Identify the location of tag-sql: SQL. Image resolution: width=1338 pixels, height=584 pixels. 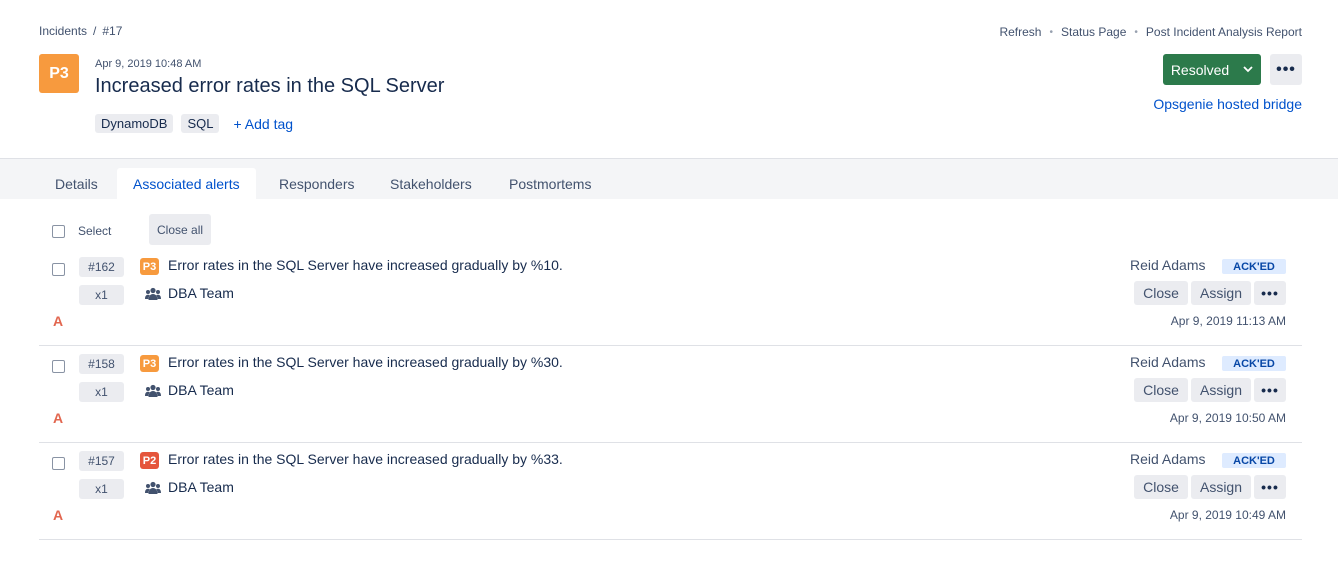
(200, 123).